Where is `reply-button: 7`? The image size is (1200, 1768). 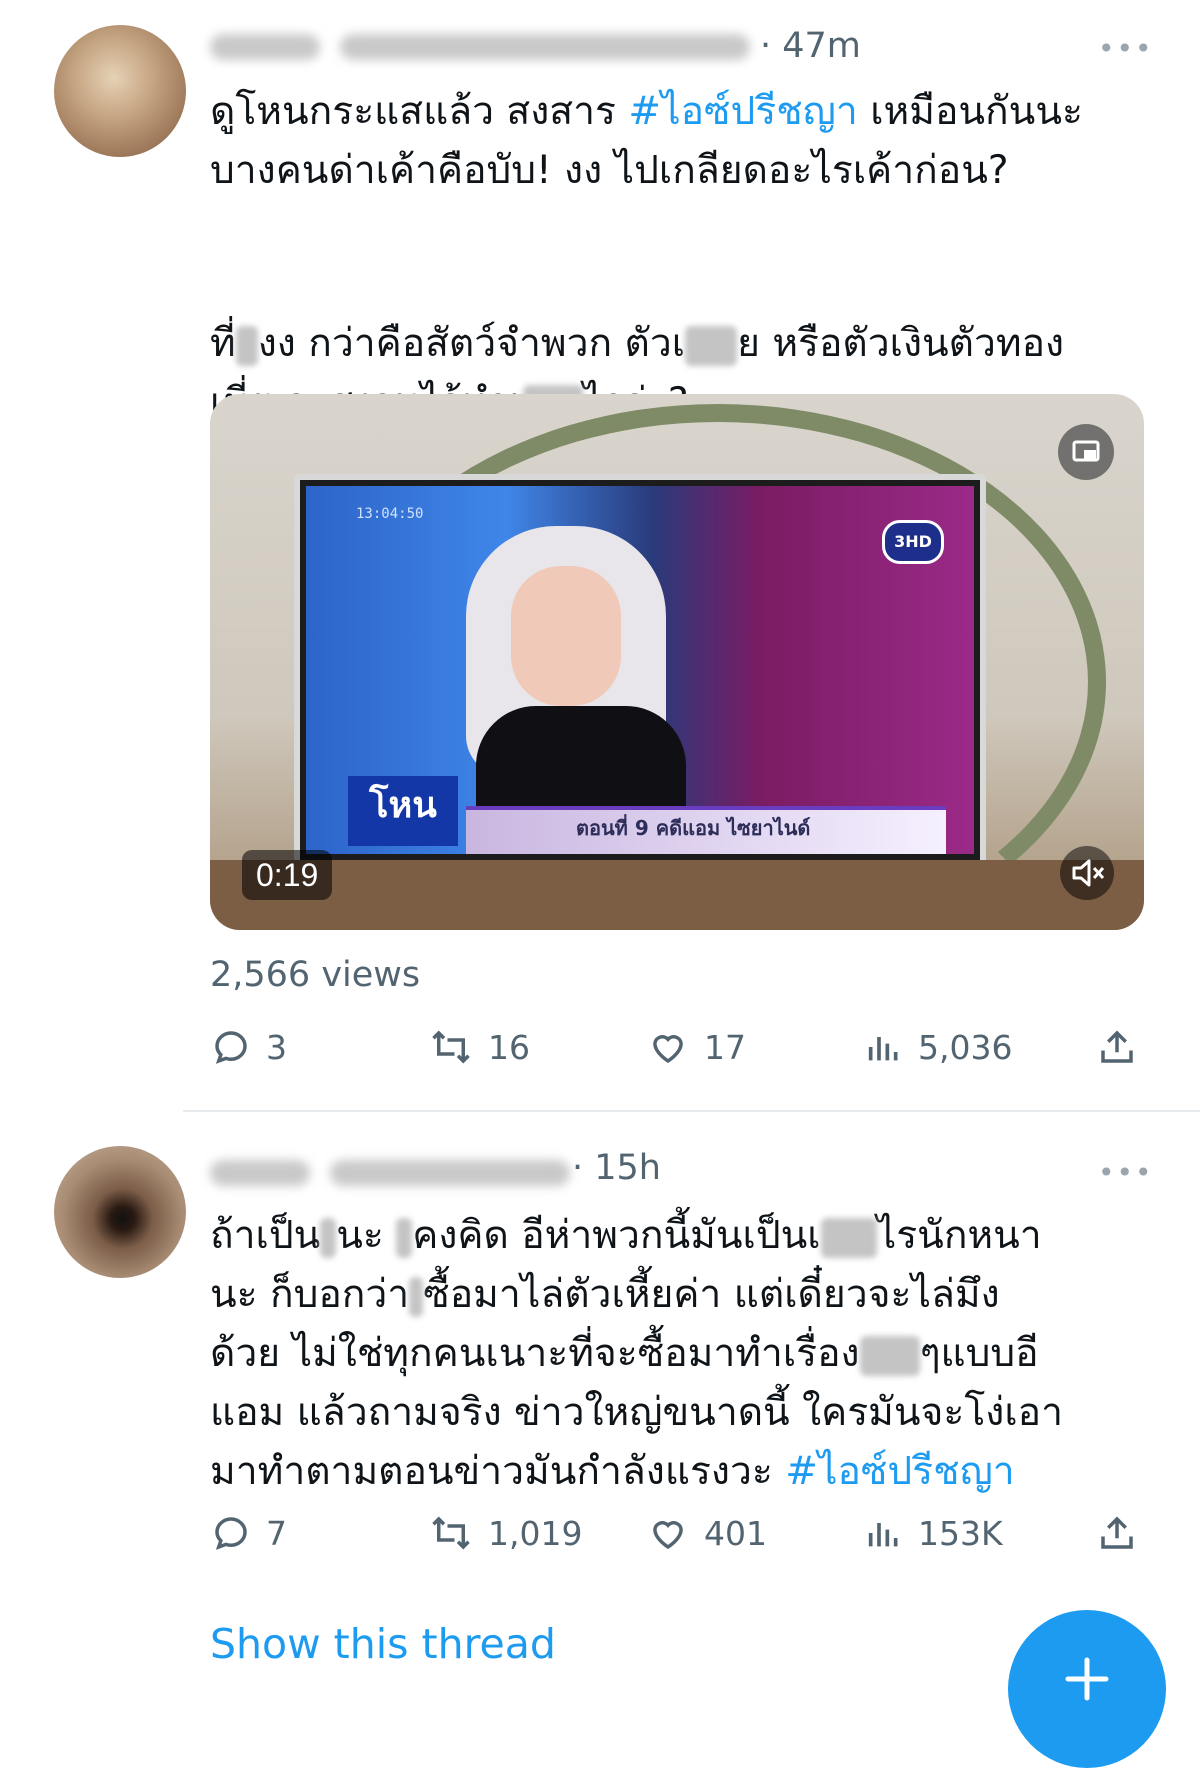 reply-button: 7 is located at coordinates (248, 1533).